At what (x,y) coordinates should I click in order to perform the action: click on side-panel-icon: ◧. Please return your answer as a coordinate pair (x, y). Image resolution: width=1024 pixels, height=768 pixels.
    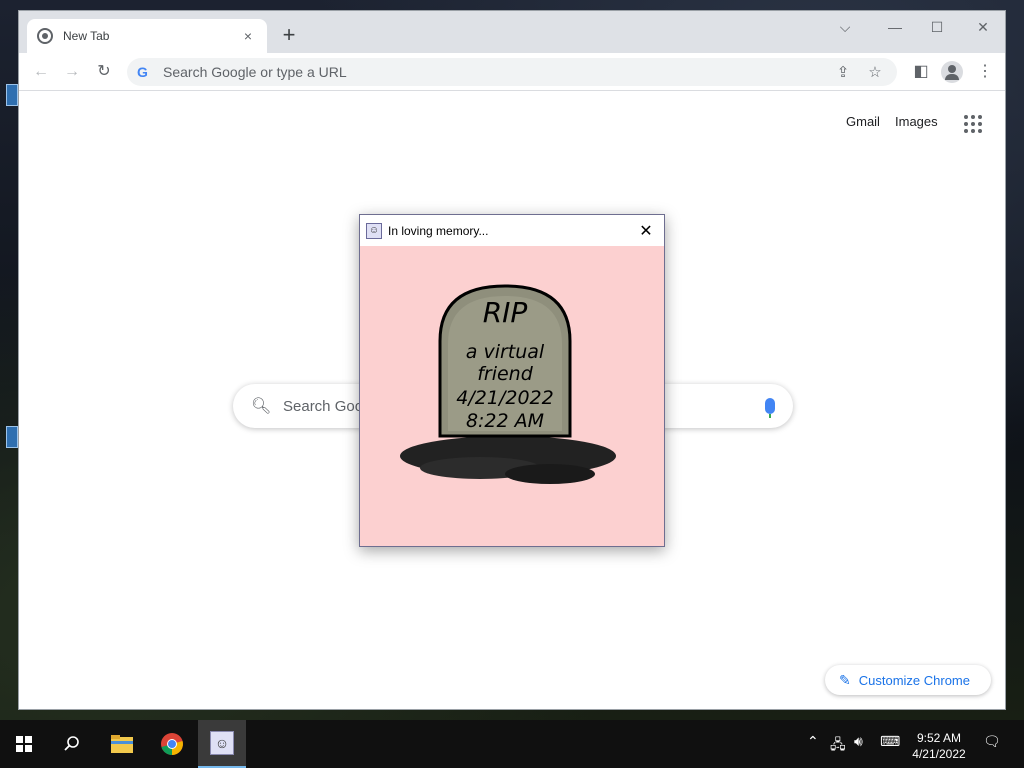
    Looking at the image, I should click on (921, 72).